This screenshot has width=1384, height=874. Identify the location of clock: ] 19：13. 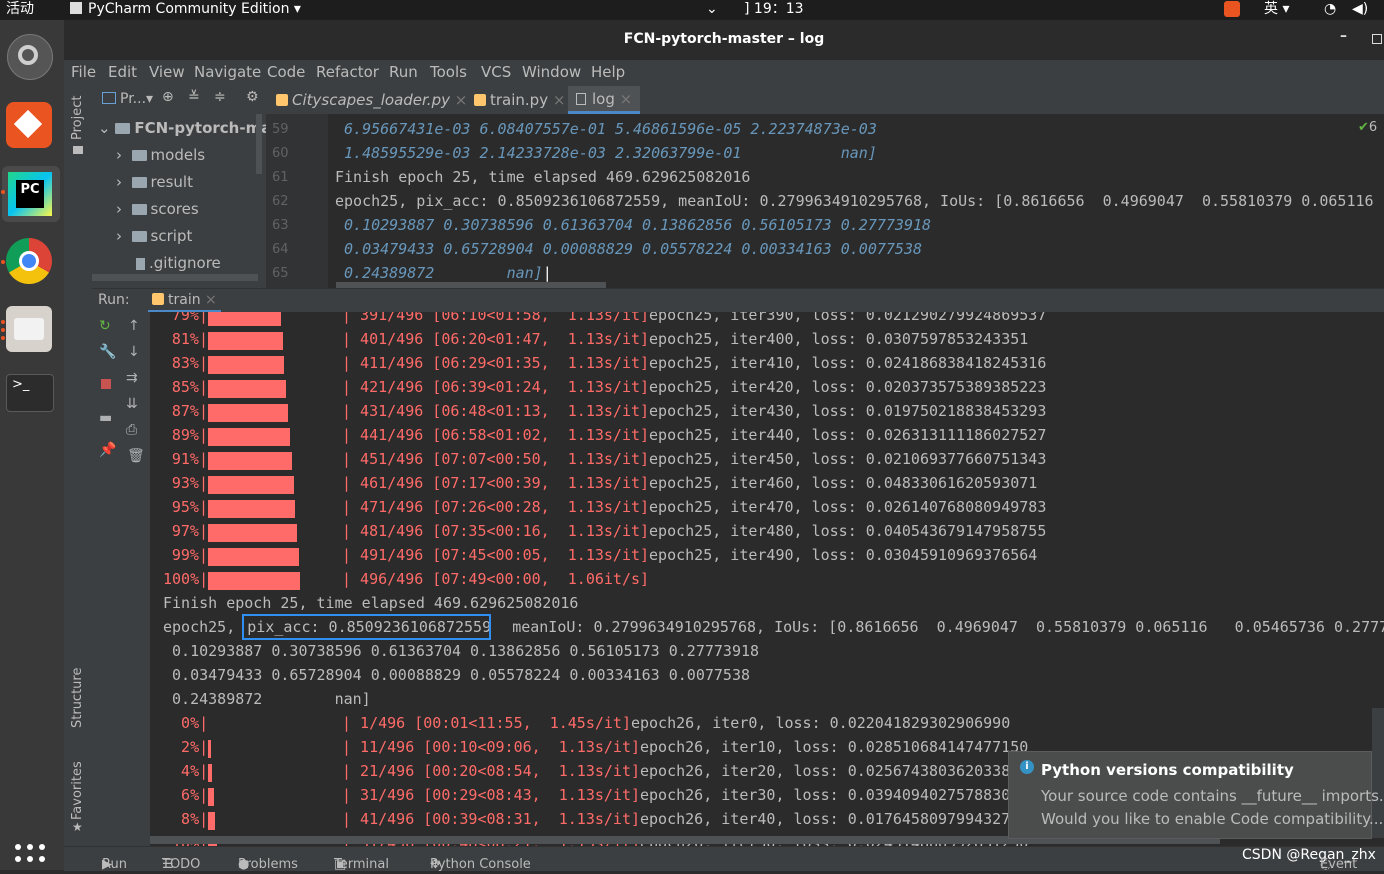
(774, 9).